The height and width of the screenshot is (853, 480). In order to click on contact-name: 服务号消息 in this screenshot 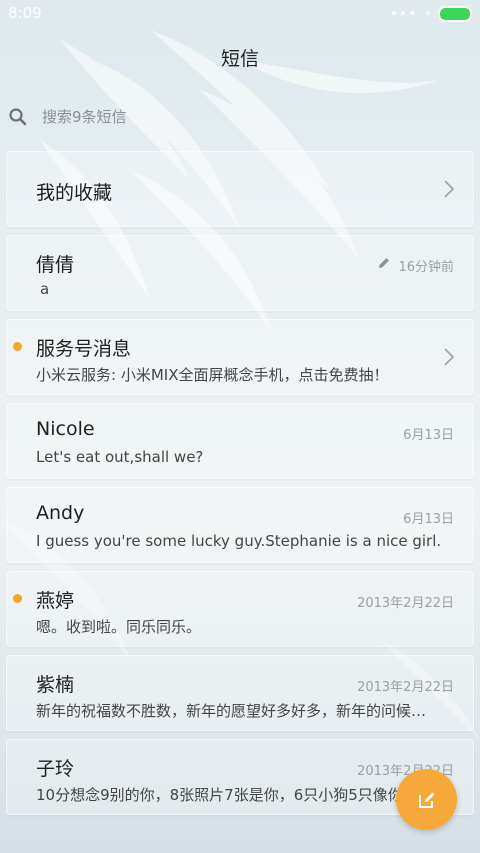, I will do `click(84, 349)`.